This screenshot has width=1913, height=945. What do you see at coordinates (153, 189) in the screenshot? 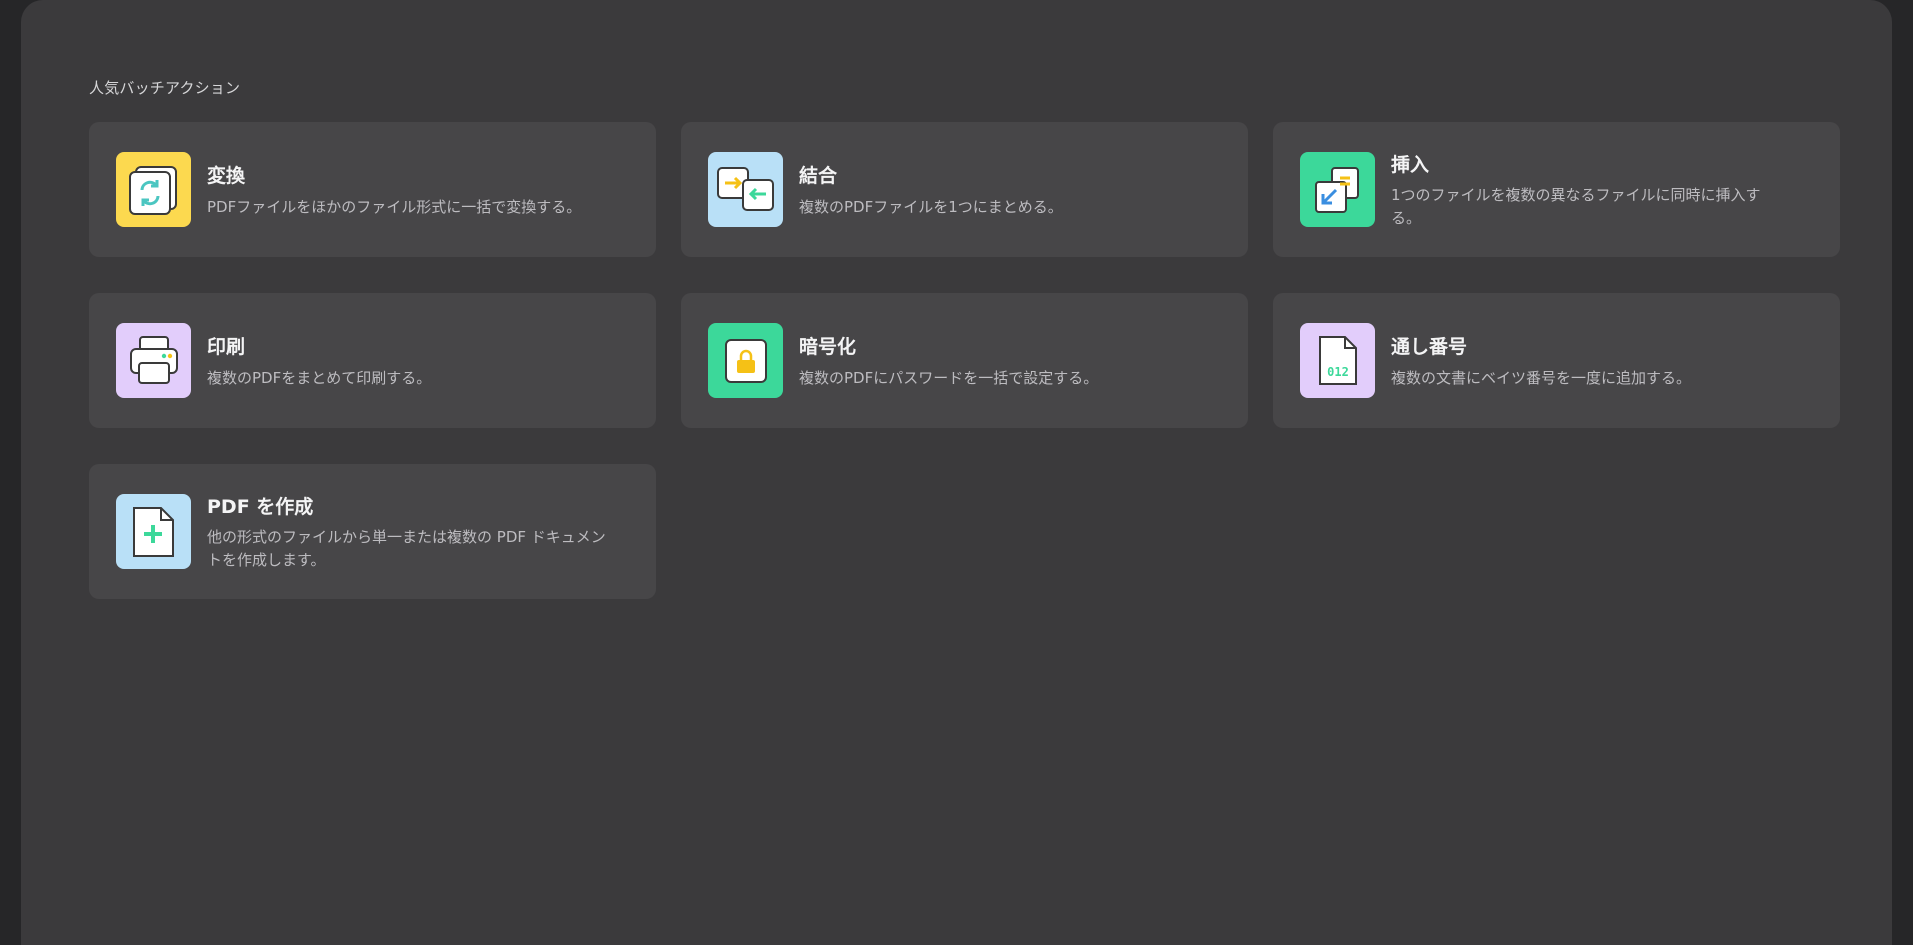
I see `convert-icon` at bounding box center [153, 189].